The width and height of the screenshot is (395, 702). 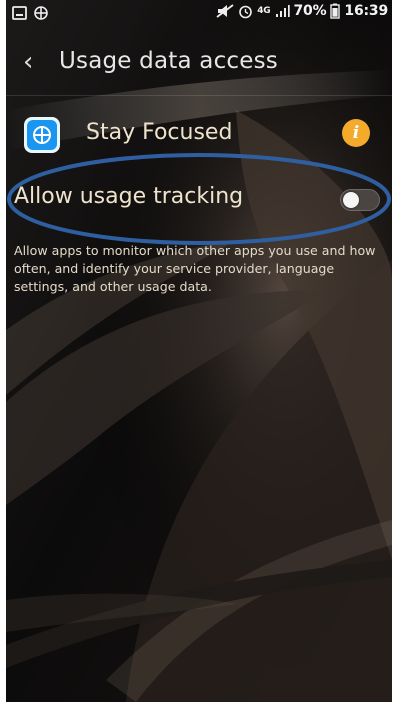 What do you see at coordinates (282, 11) in the screenshot?
I see `signal-icon` at bounding box center [282, 11].